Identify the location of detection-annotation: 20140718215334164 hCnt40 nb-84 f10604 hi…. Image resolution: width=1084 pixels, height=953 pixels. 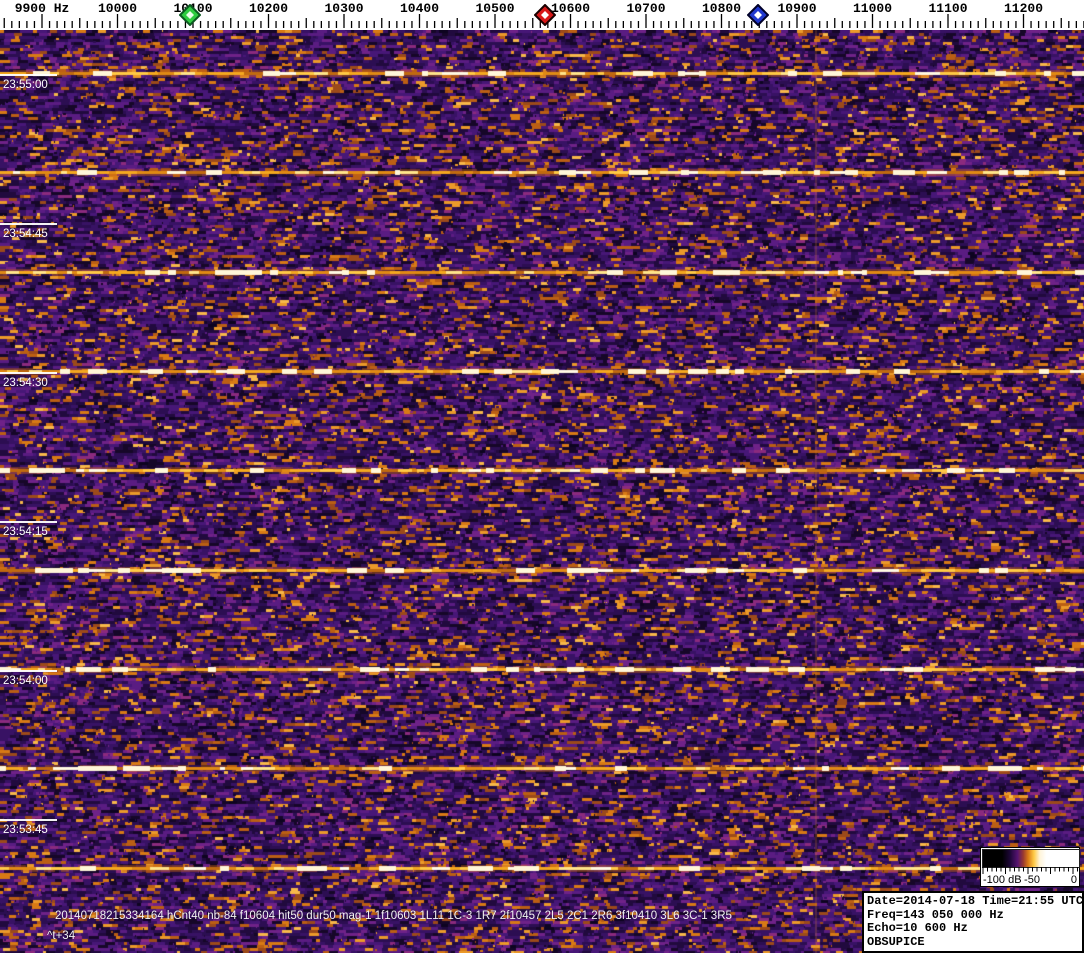
(393, 916).